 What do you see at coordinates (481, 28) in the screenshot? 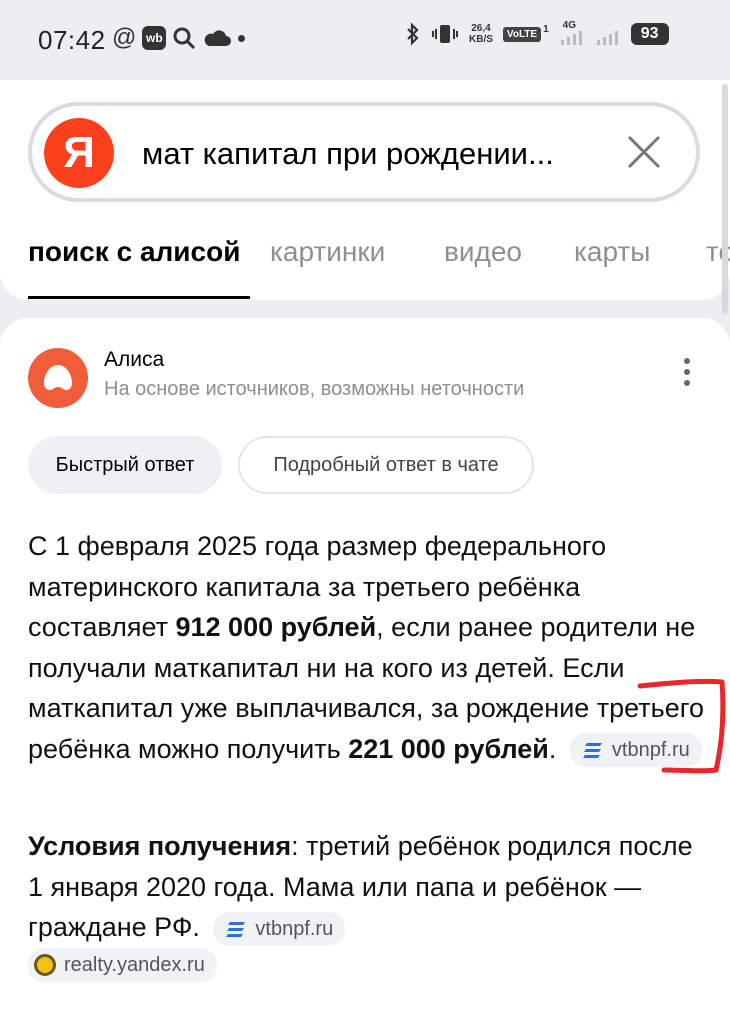
I see `net-speed-value: 26,4` at bounding box center [481, 28].